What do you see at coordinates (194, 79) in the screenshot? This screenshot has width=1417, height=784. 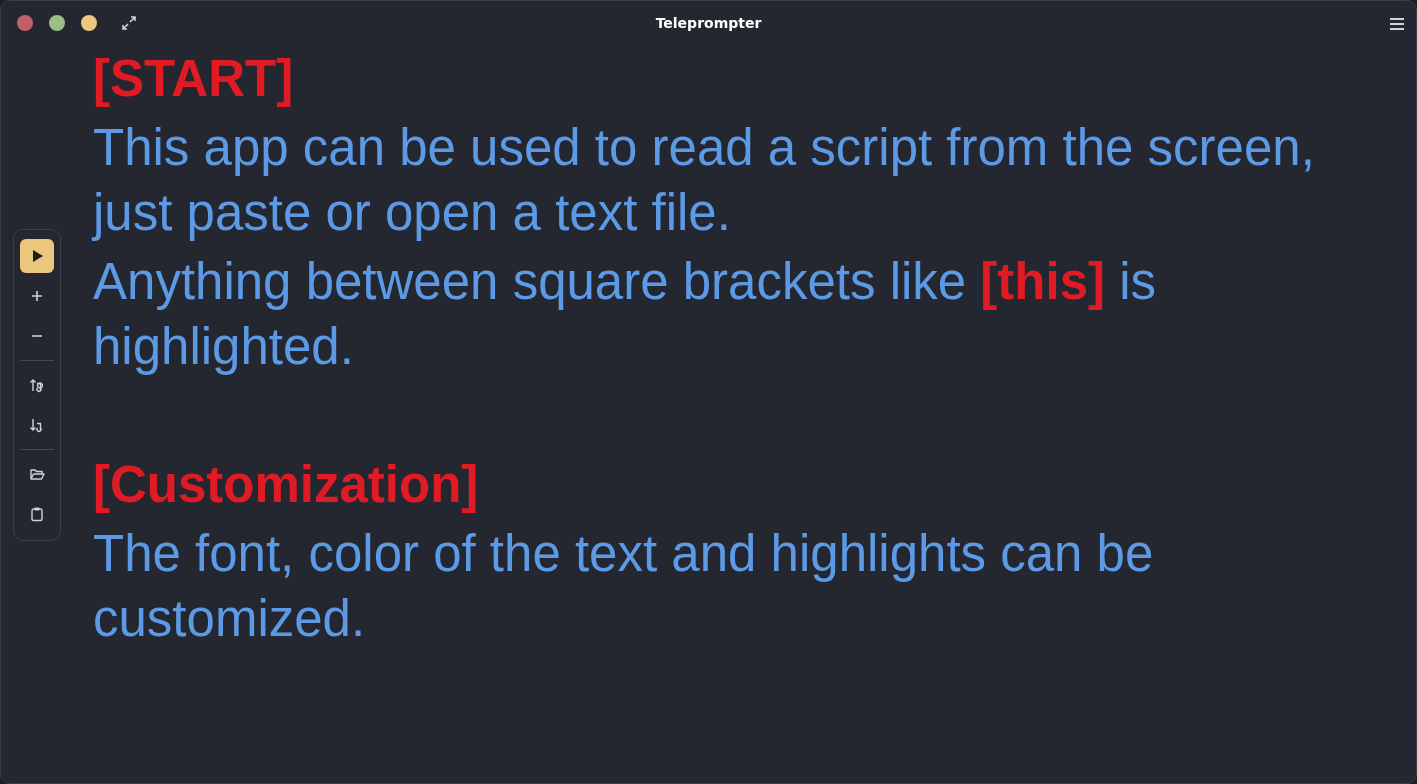 I see `script-heading: [START]` at bounding box center [194, 79].